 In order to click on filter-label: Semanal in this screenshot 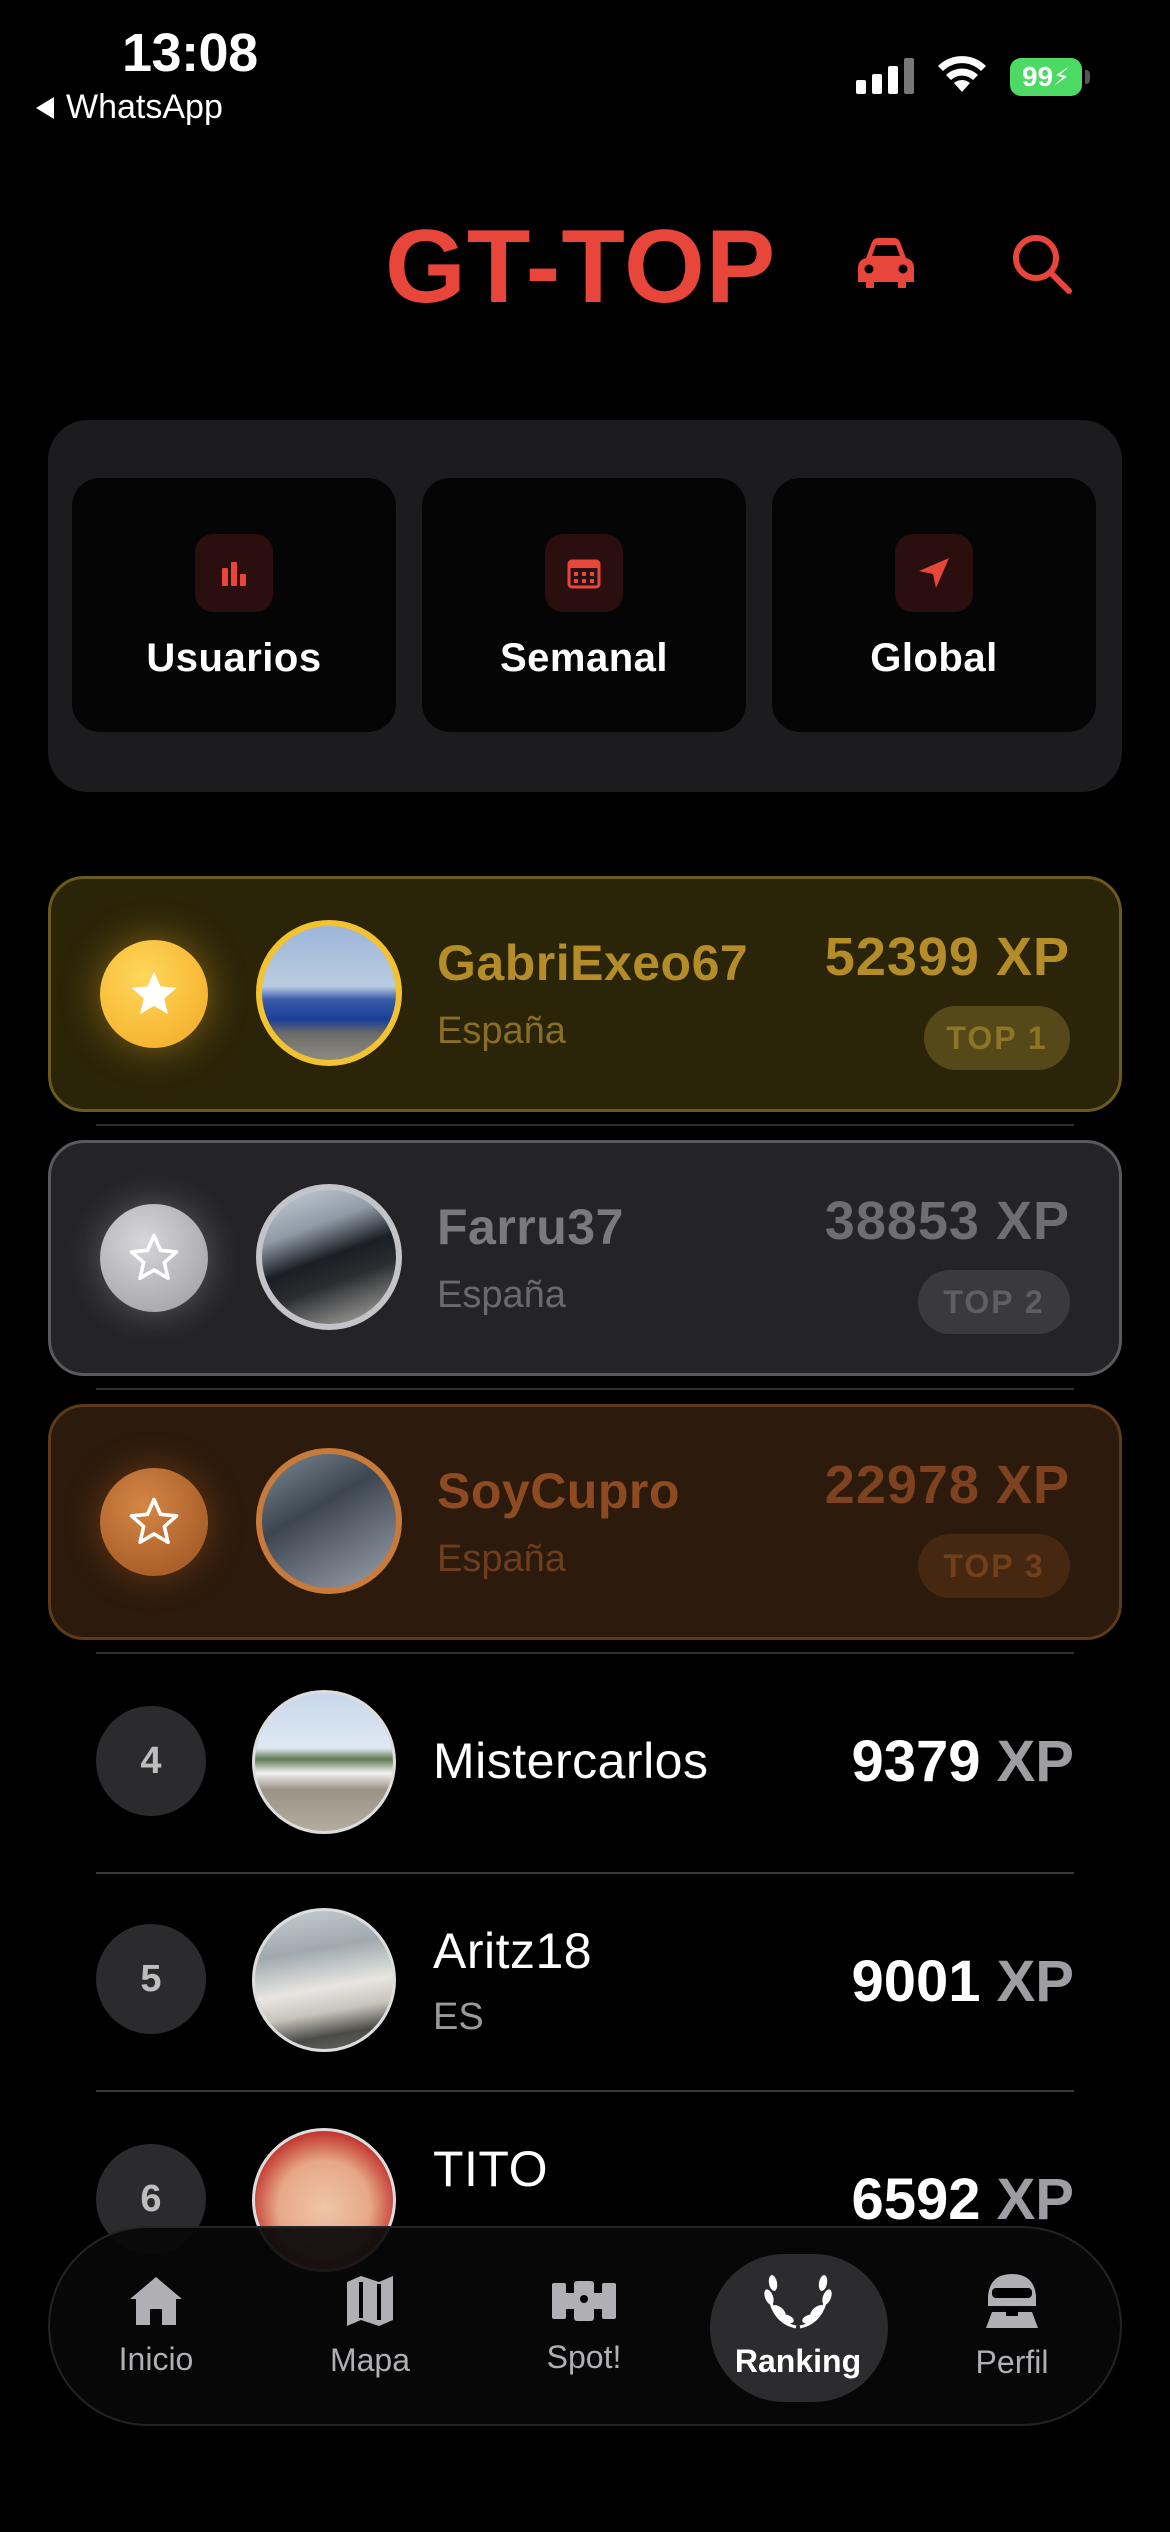, I will do `click(584, 658)`.